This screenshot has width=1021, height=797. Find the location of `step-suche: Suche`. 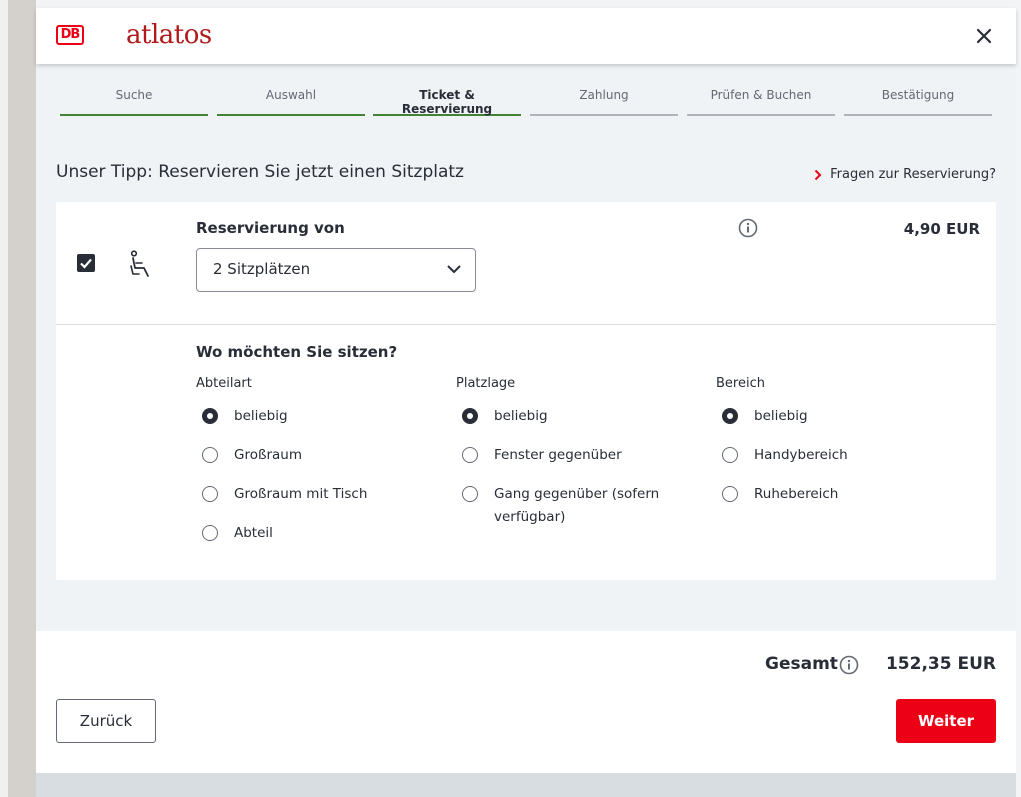

step-suche: Suche is located at coordinates (134, 102).